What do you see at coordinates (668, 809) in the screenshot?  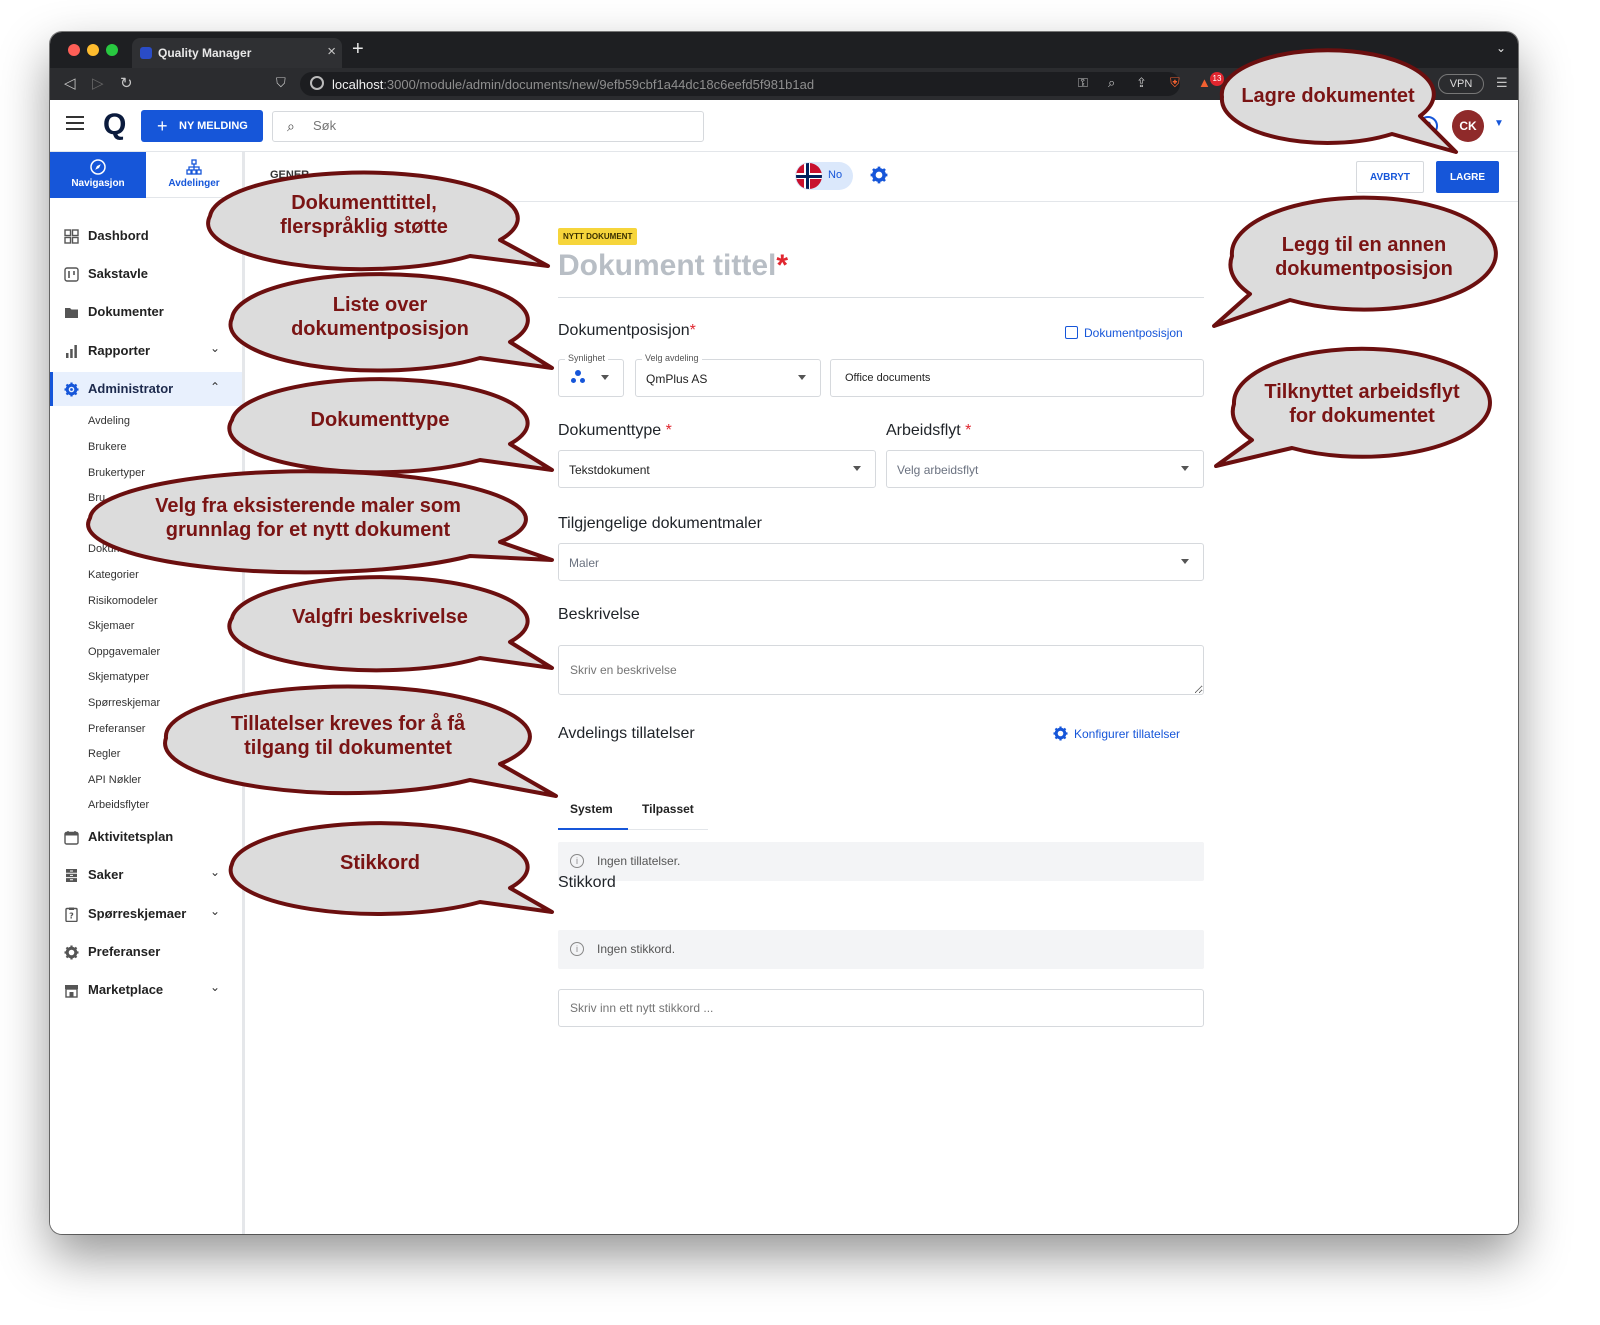 I see `tab-custom: Tilpasset` at bounding box center [668, 809].